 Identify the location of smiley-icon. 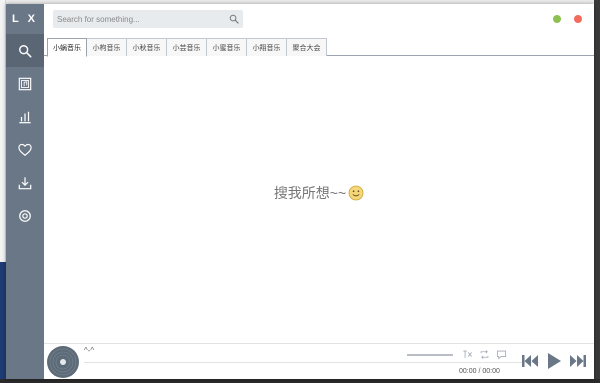
(356, 192).